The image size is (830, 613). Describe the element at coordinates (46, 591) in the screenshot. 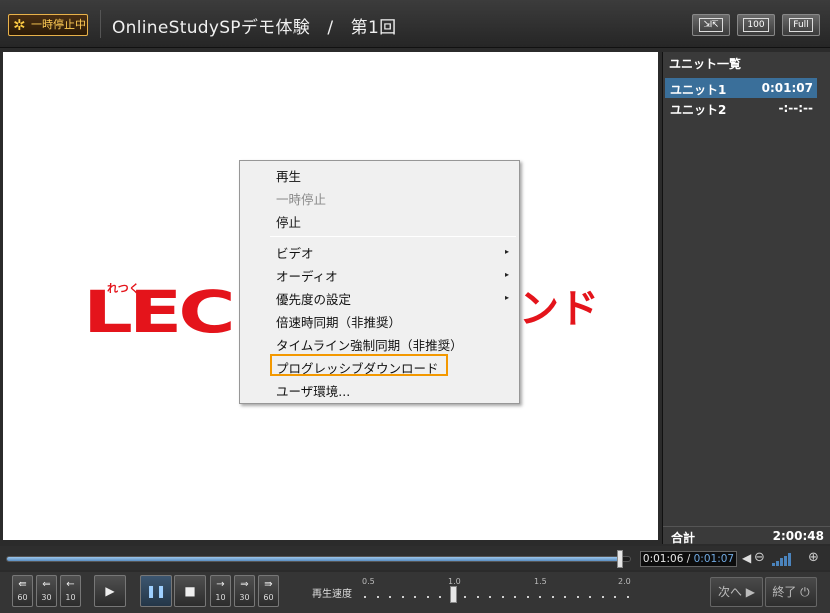

I see `rewind-30-button: ⇐ 30` at that location.